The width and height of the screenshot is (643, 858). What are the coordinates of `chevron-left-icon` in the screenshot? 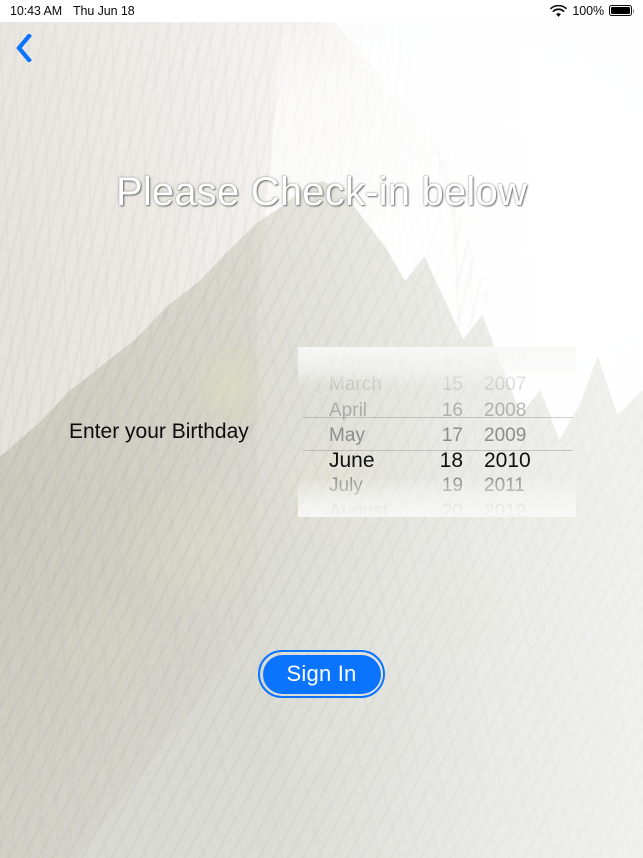 It's located at (24, 49).